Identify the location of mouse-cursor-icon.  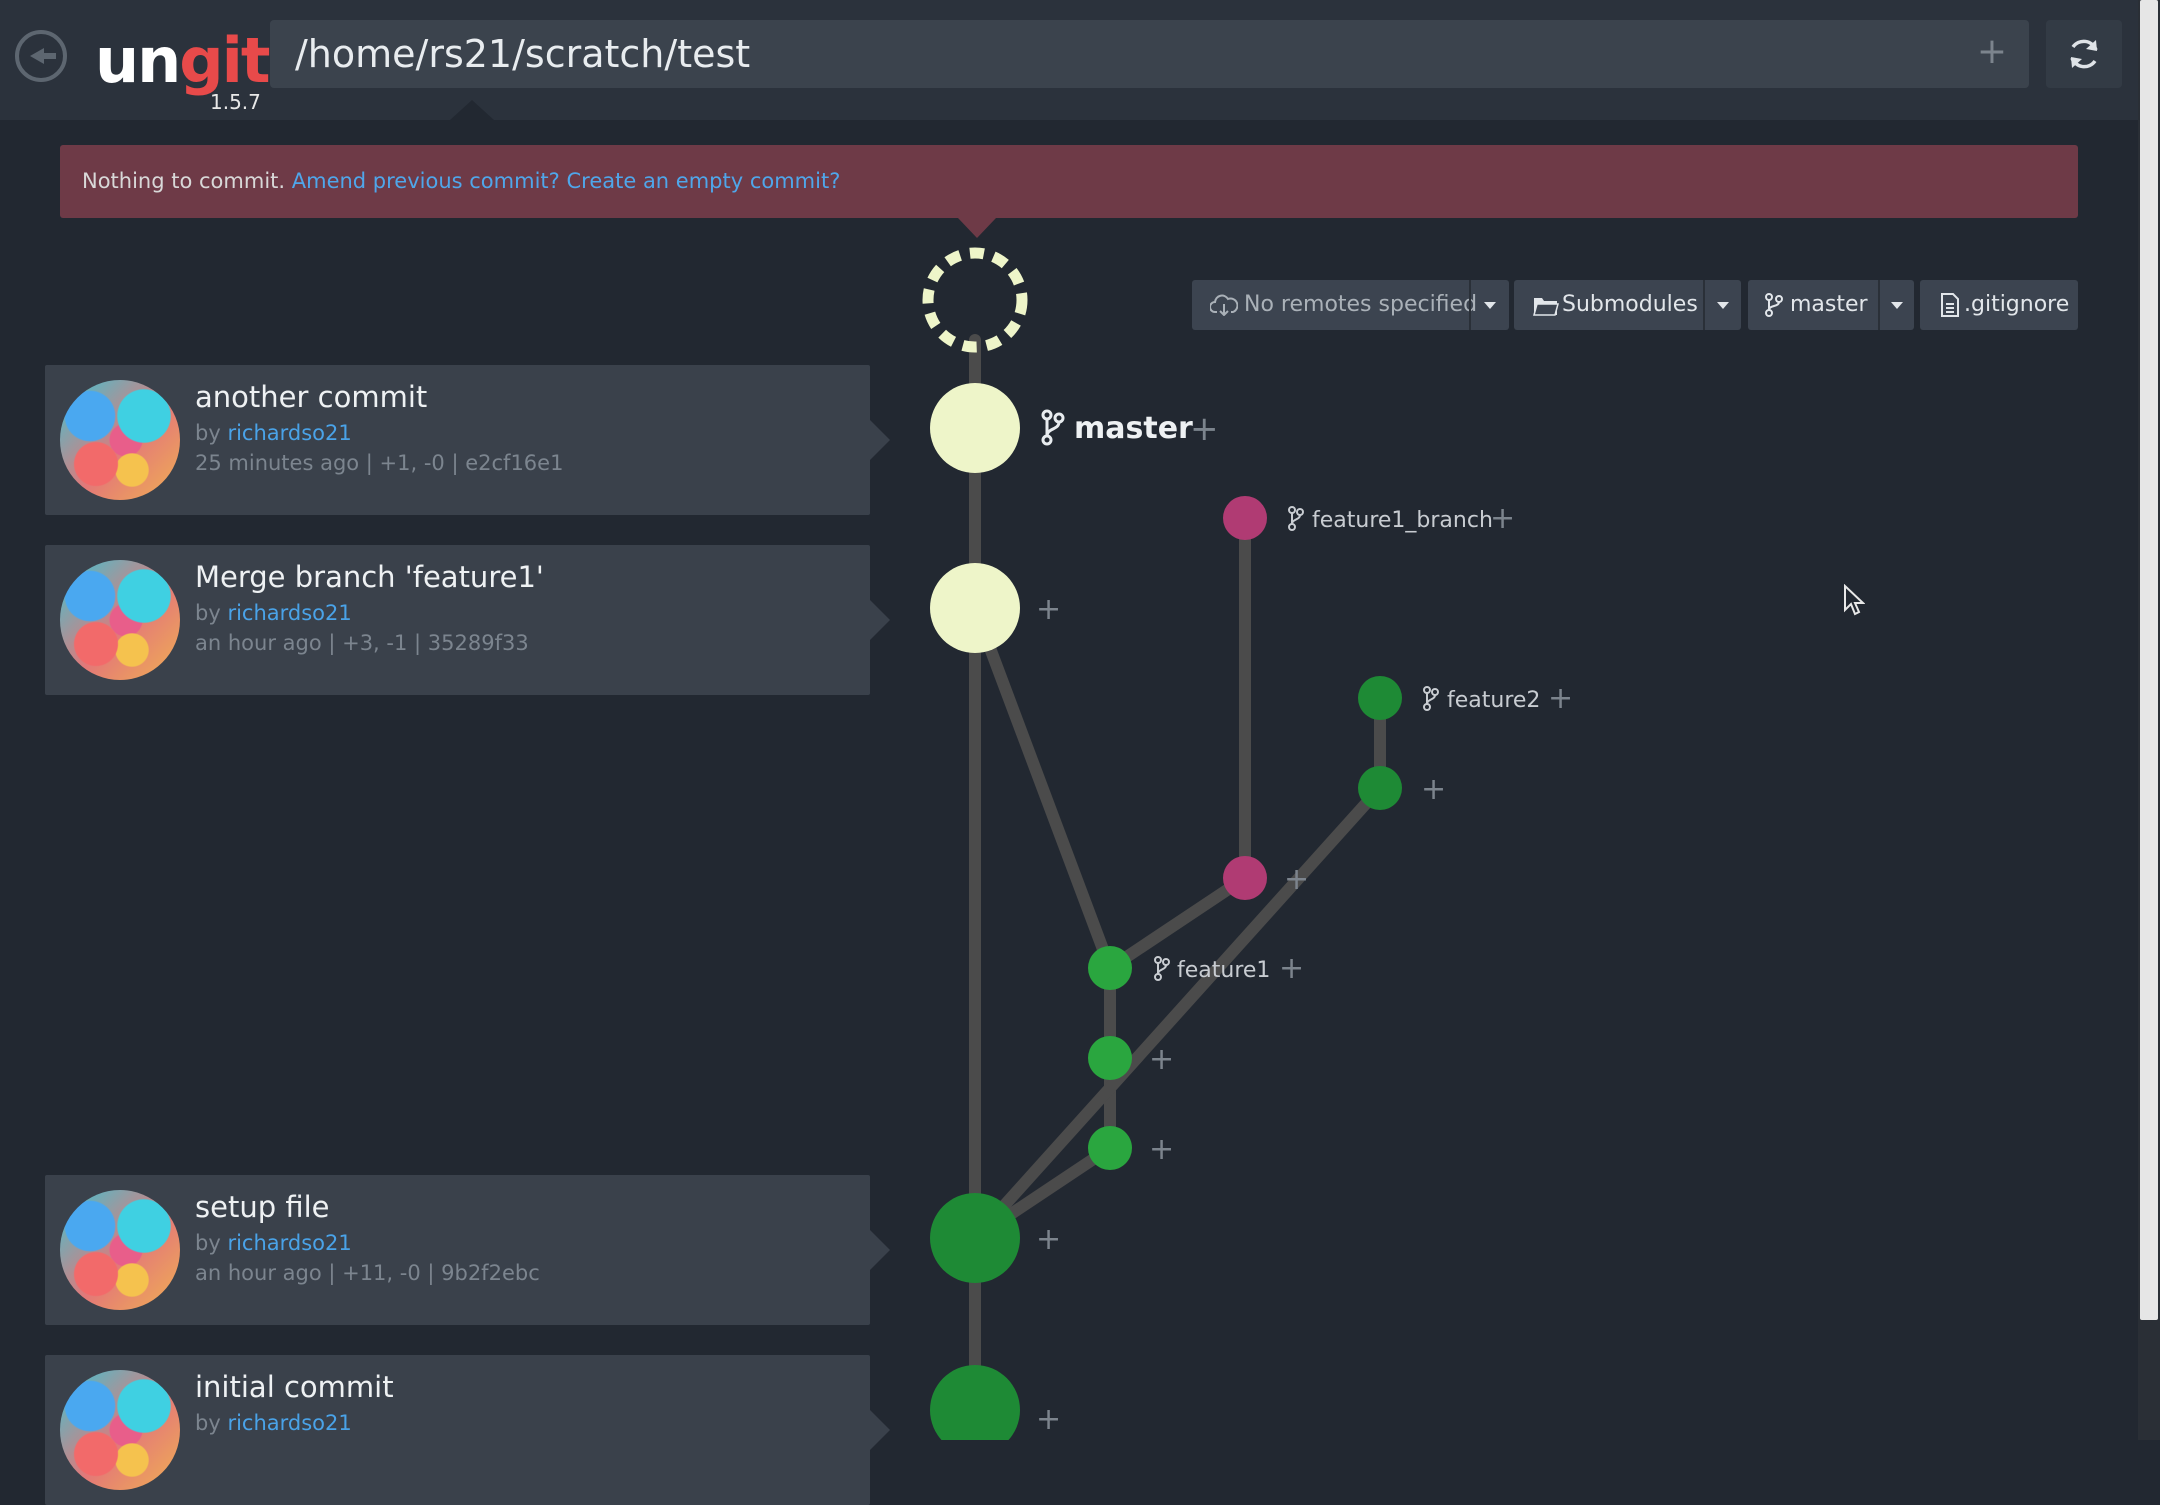
(1854, 600).